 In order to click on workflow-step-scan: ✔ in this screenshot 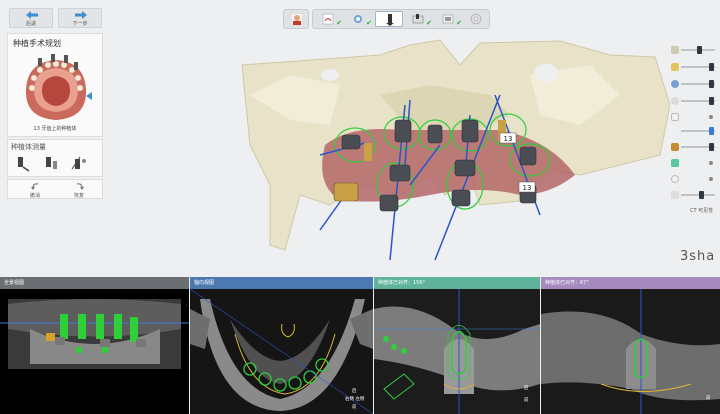, I will do `click(329, 19)`.